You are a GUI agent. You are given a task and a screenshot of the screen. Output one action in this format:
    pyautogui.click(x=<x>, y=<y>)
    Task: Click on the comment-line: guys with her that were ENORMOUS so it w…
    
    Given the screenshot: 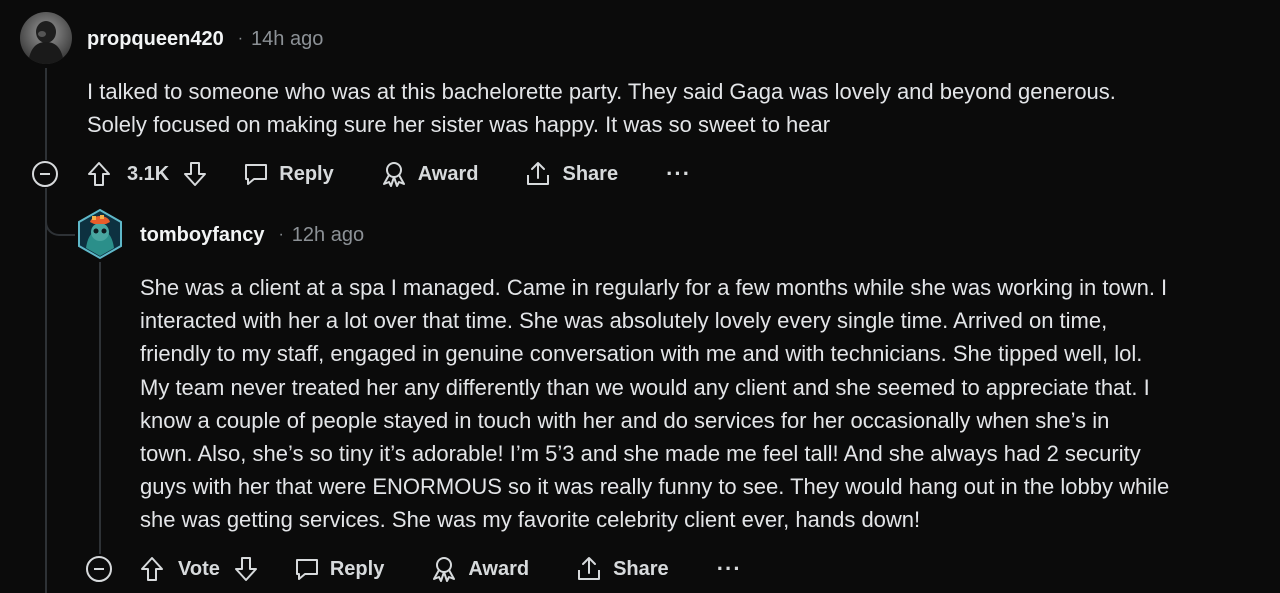 What is the action you would take?
    pyautogui.click(x=655, y=487)
    